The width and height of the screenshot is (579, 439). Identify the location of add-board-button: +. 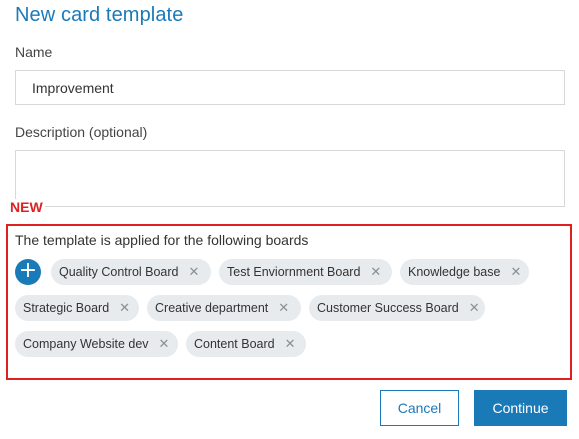
(28, 272).